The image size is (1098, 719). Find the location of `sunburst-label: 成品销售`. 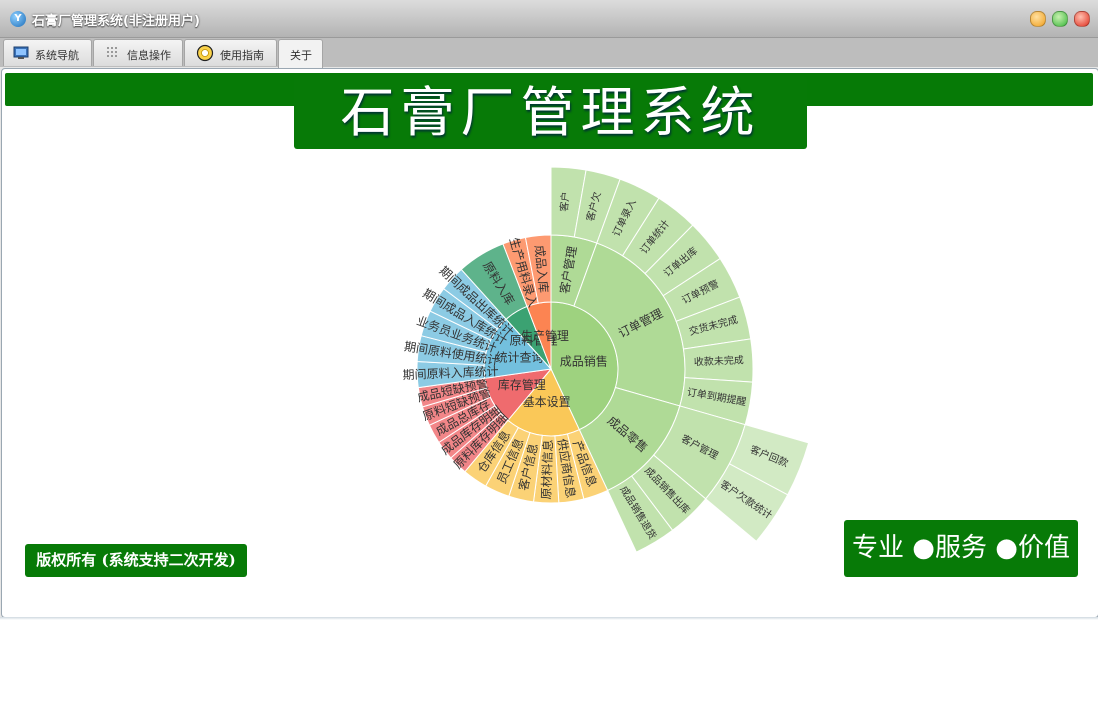

sunburst-label: 成品销售 is located at coordinates (584, 361).